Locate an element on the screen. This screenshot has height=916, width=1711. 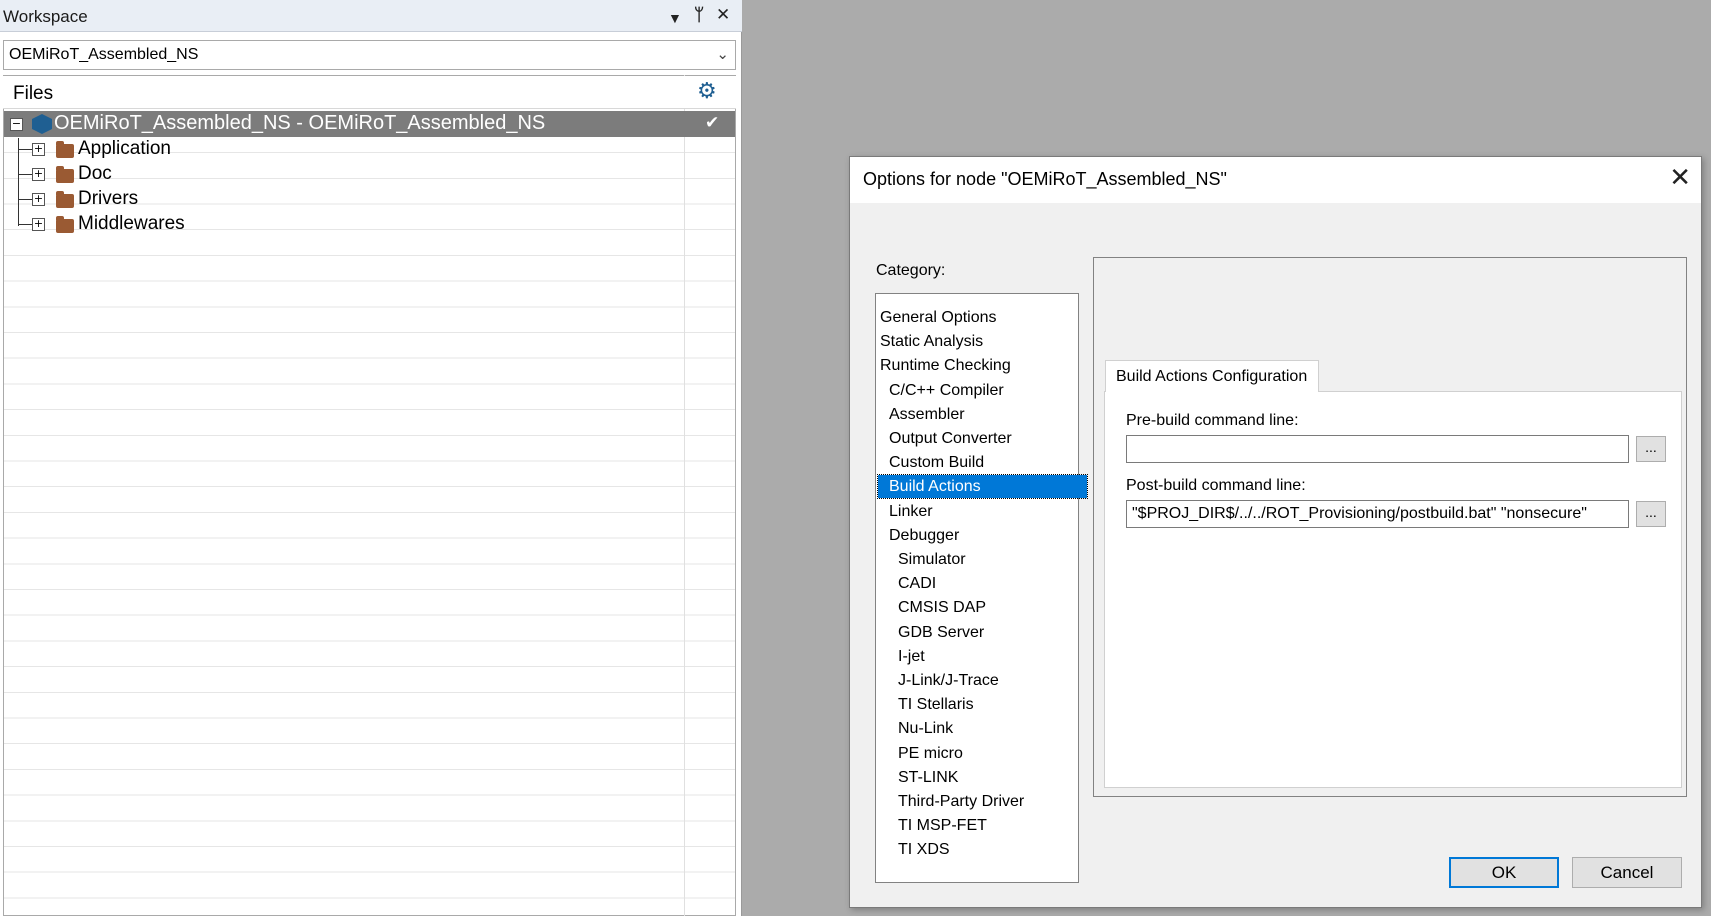
tree-item-label: Application is located at coordinates (124, 148).